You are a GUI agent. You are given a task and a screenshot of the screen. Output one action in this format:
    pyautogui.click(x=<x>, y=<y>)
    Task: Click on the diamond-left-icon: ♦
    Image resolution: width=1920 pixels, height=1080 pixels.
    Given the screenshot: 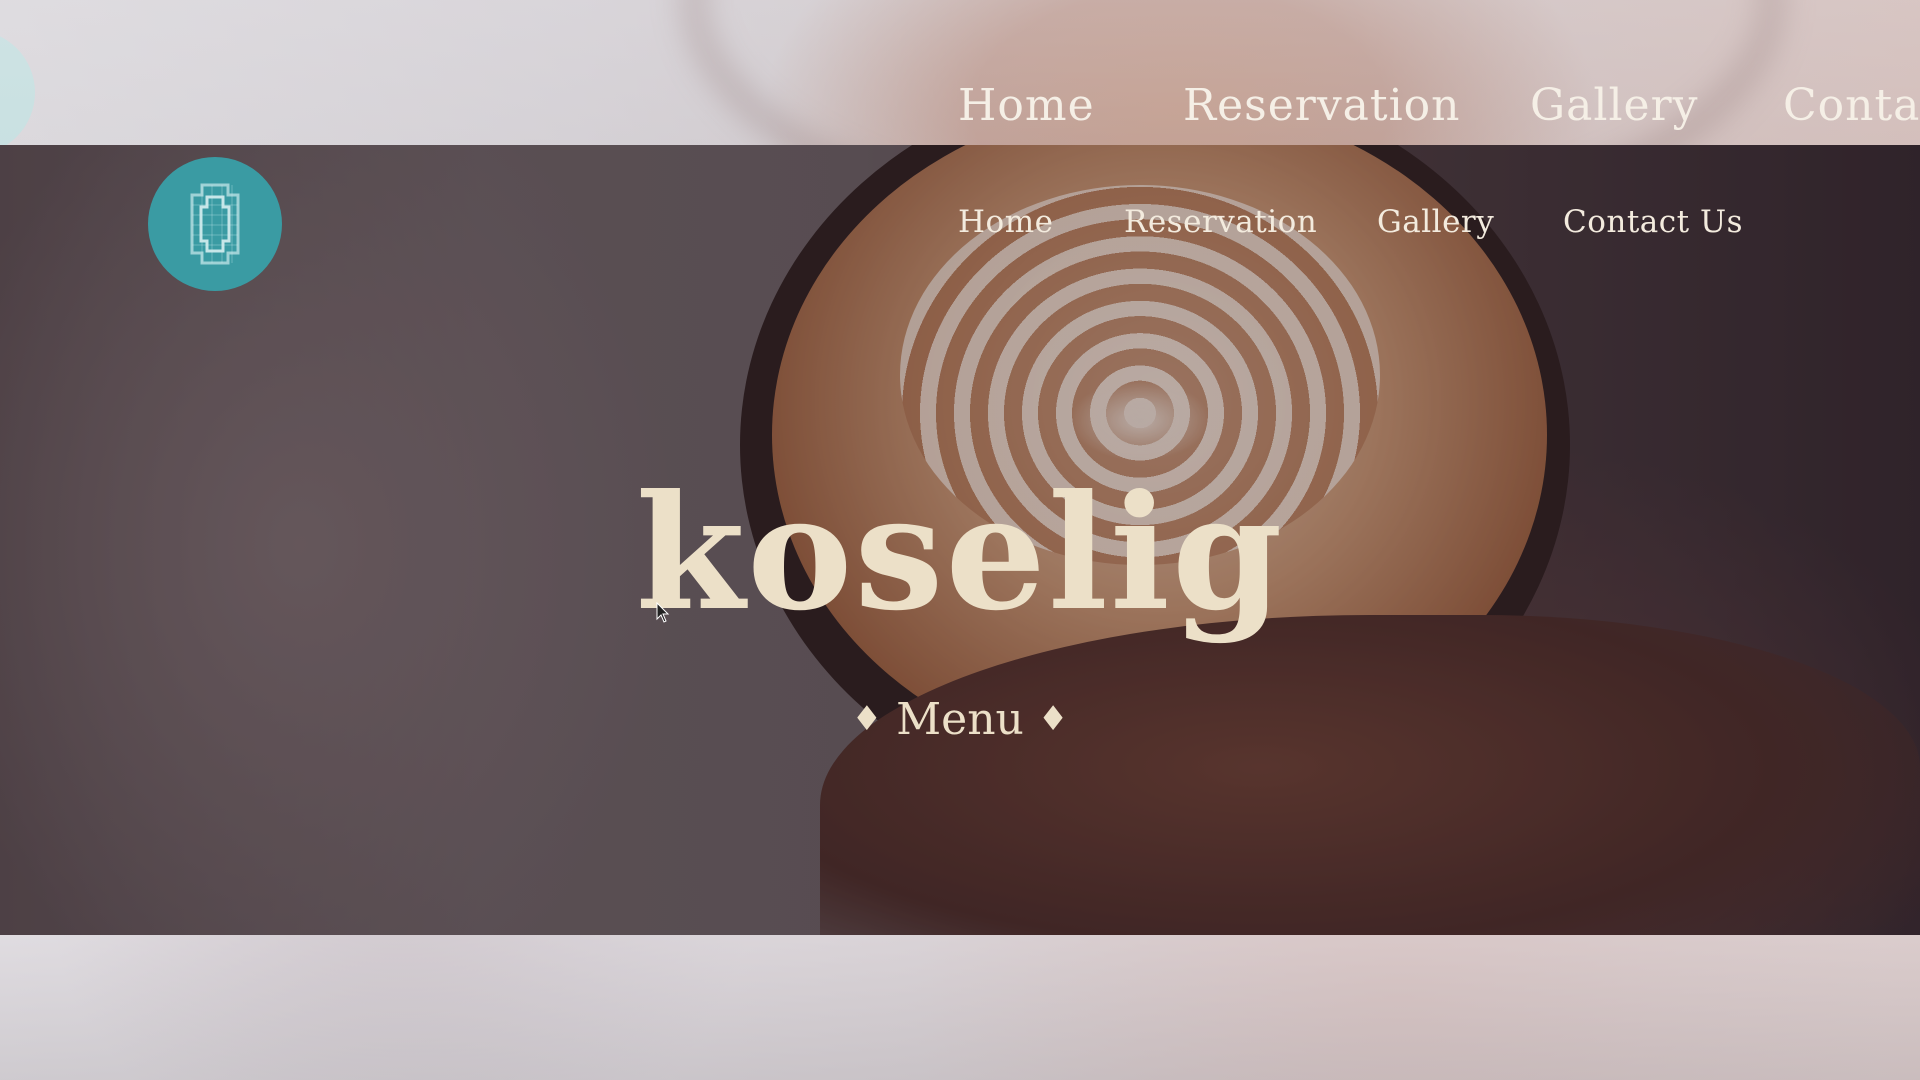 What is the action you would take?
    pyautogui.click(x=867, y=719)
    